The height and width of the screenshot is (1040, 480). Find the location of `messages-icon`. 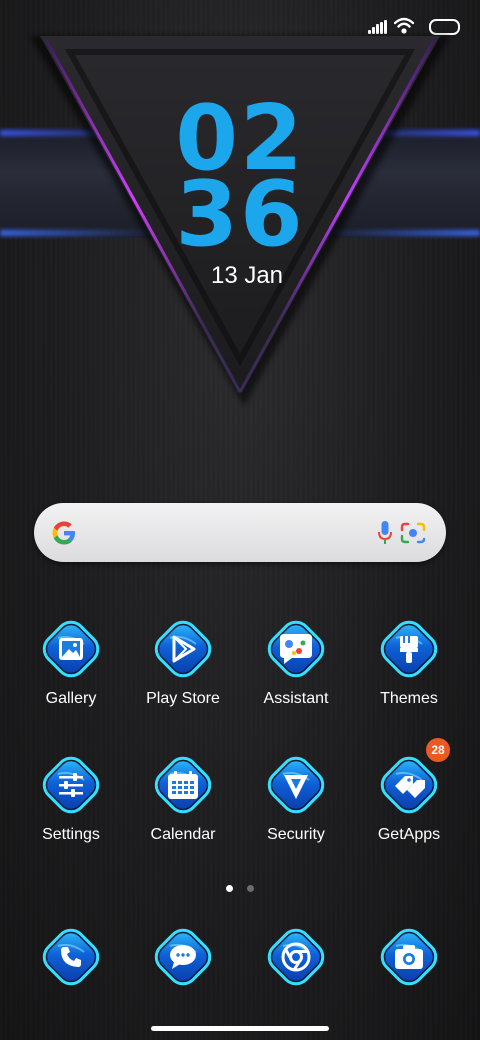

messages-icon is located at coordinates (183, 957).